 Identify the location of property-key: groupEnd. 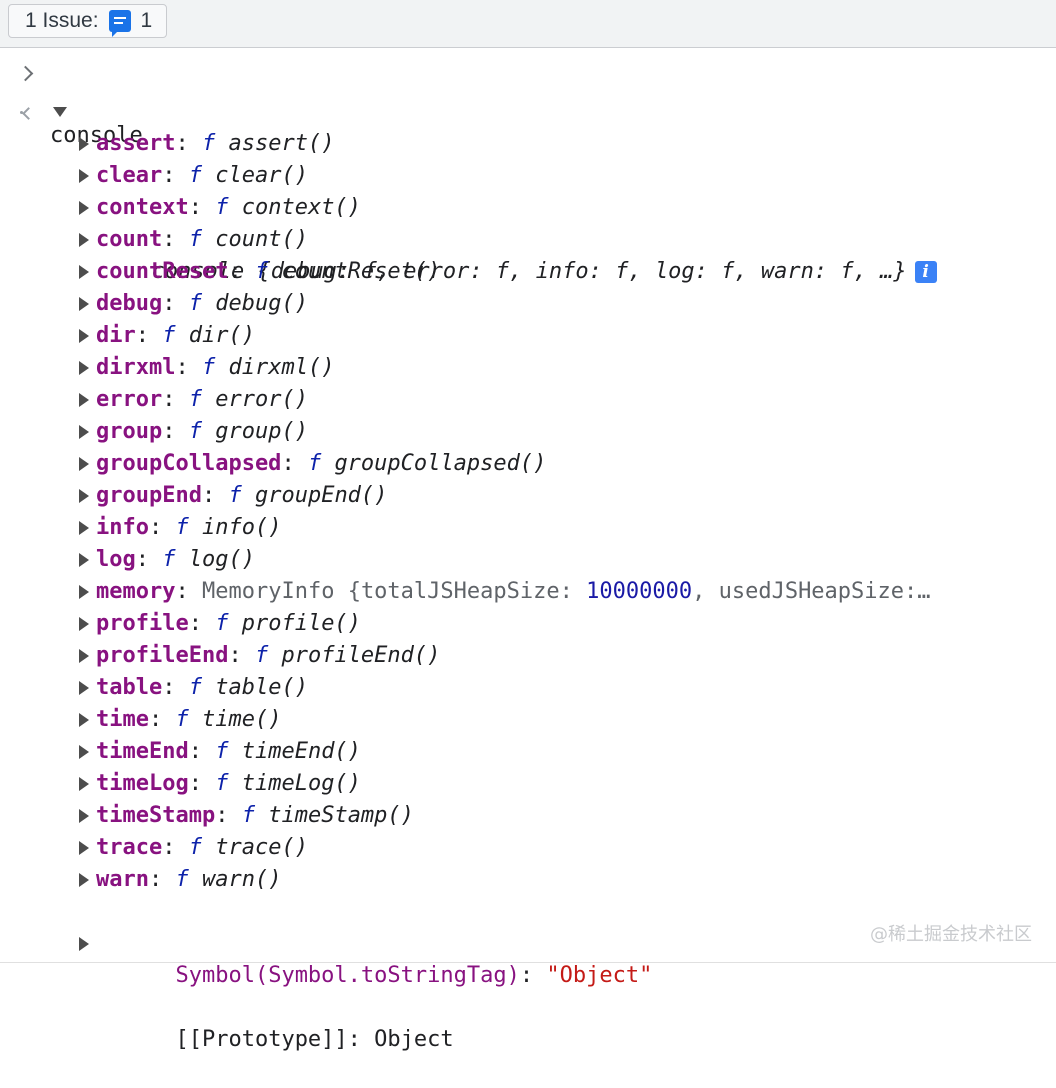
(149, 495).